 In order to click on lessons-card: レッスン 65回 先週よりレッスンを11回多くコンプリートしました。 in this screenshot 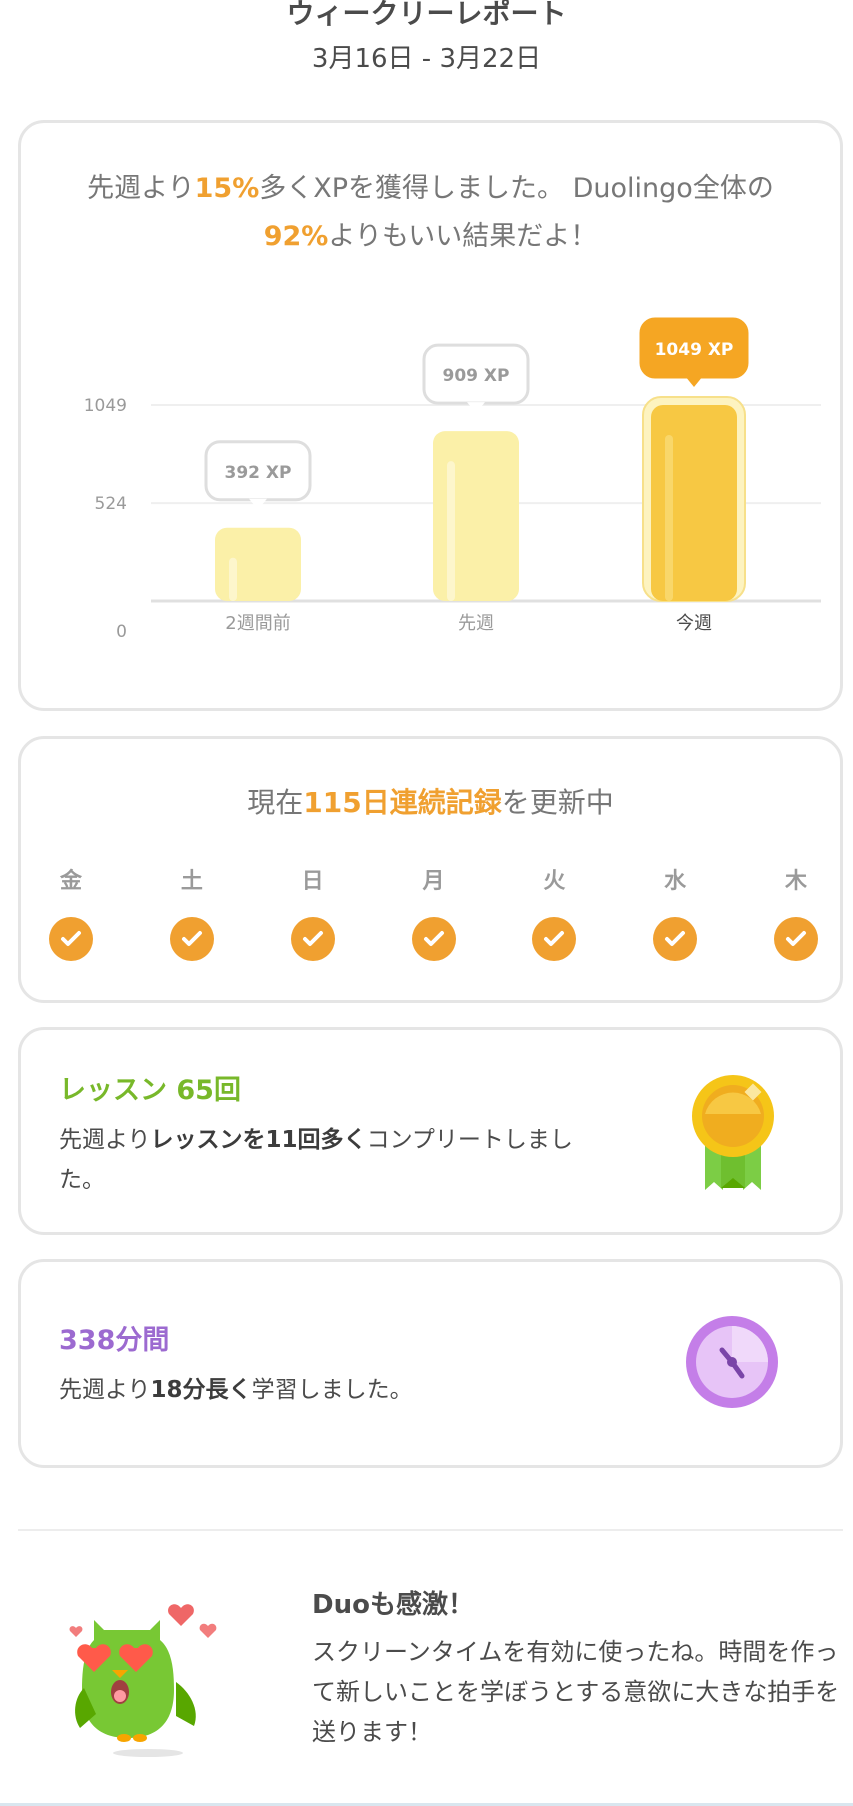, I will do `click(430, 1131)`.